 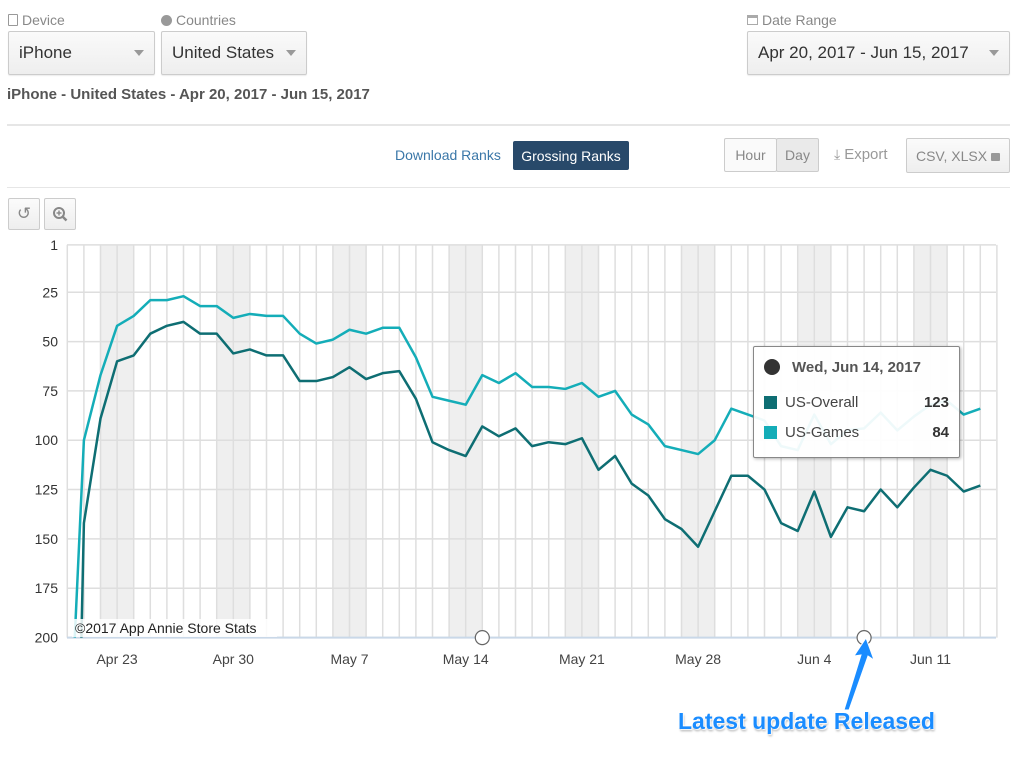 I want to click on x-tick-label: Jun 4, so click(x=814, y=659).